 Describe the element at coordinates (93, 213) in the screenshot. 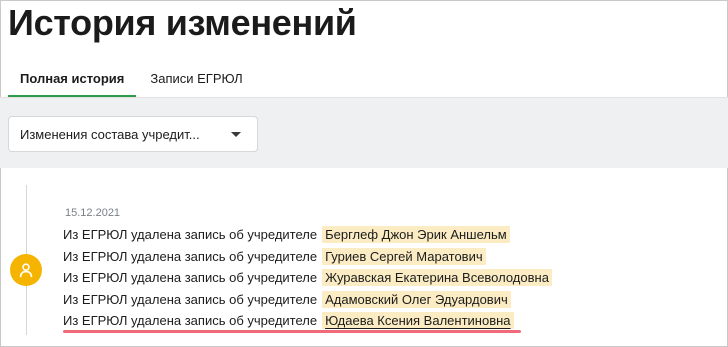

I see `event-date: 15.12.2021` at that location.